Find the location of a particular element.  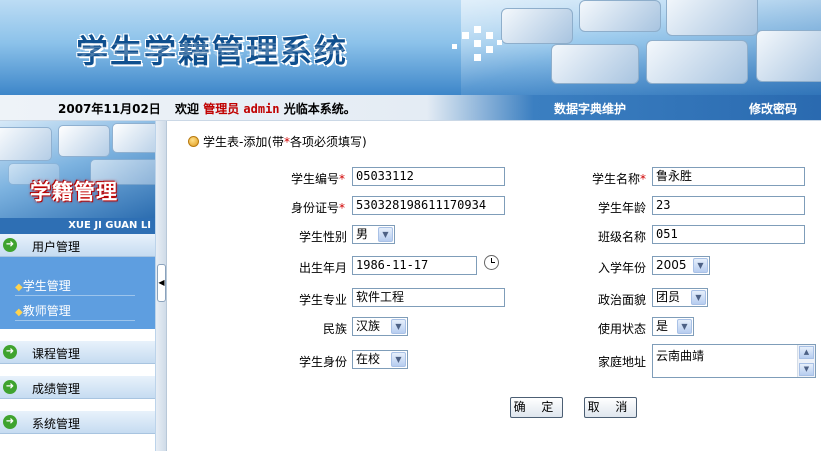

submenu-panel: ◆学生管理 ◆教师管理 is located at coordinates (77, 293).